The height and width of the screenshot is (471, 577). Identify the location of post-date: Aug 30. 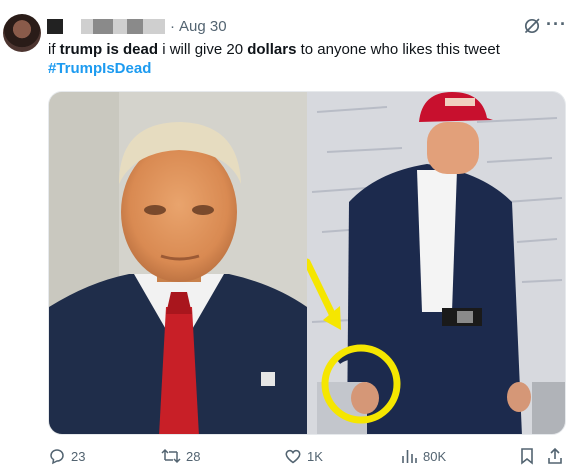
(203, 26).